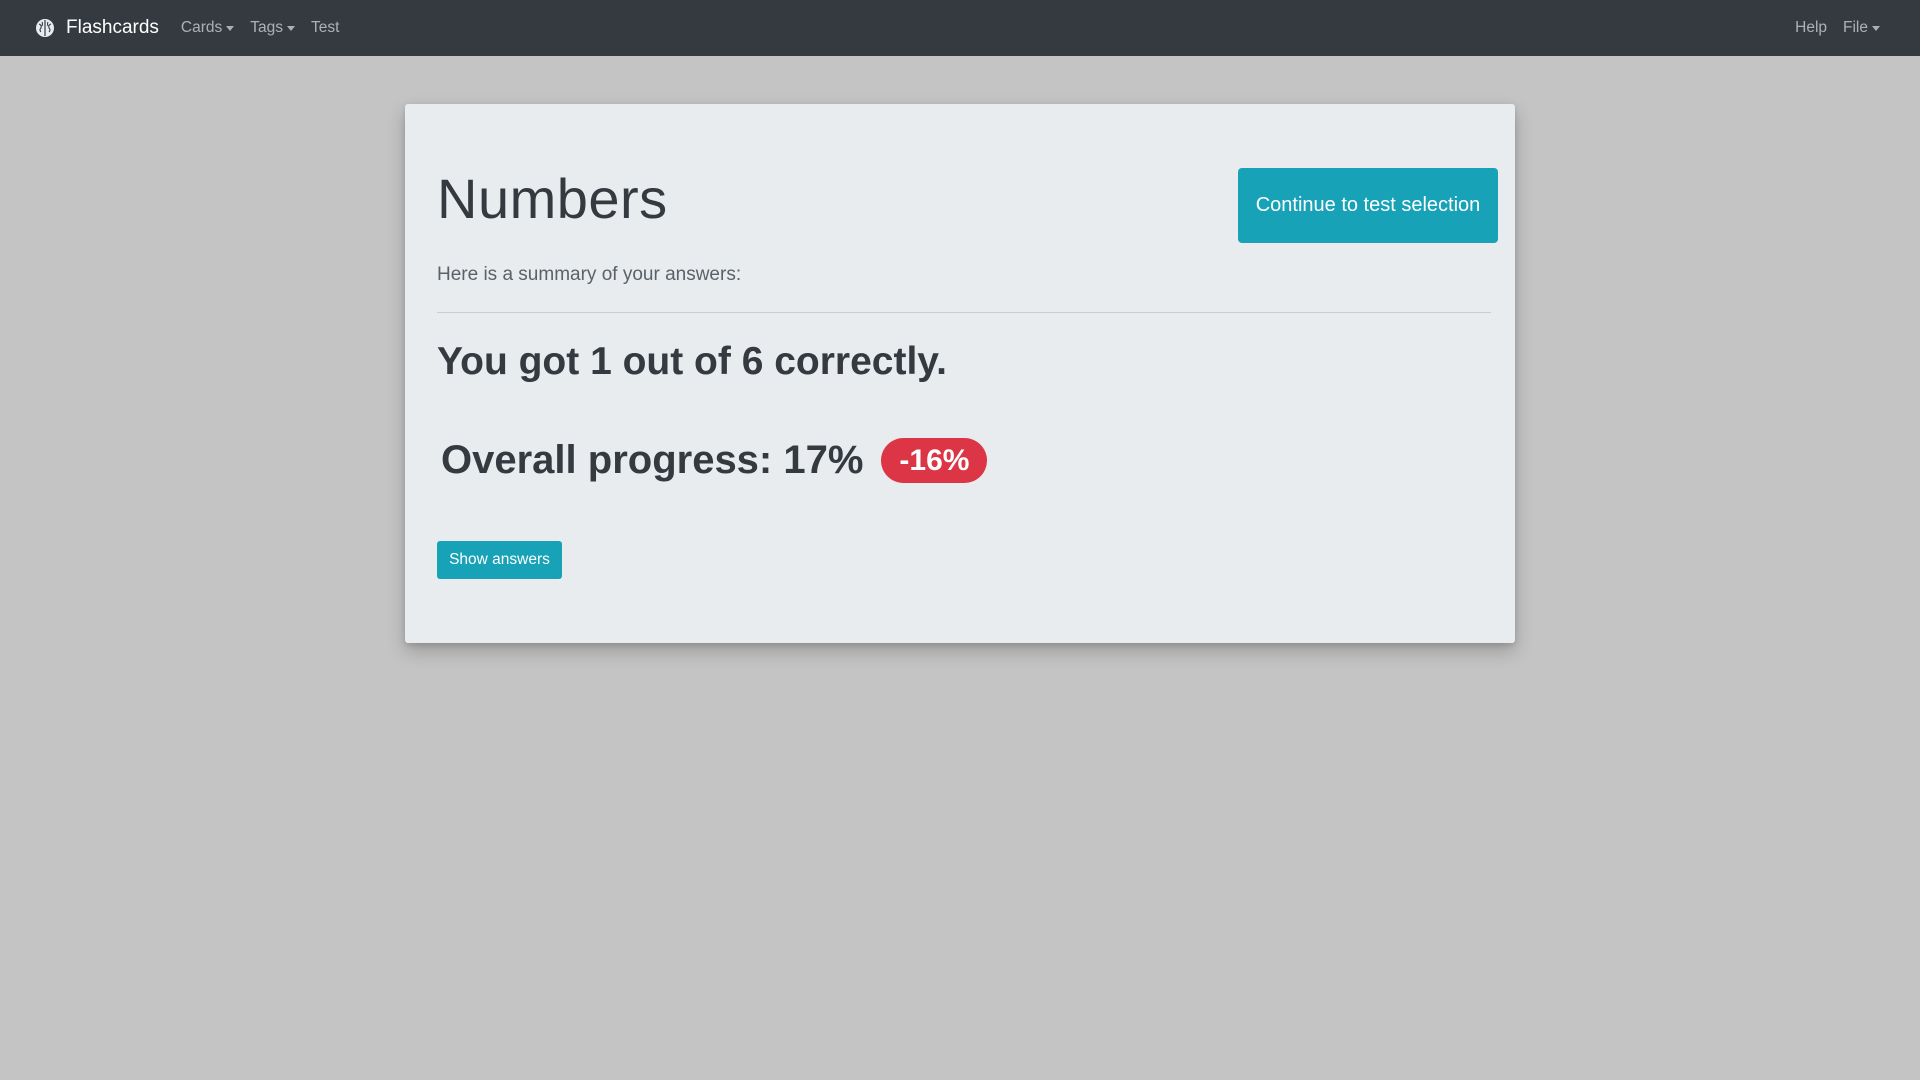  What do you see at coordinates (589, 274) in the screenshot?
I see `summary-intro-text: Here is a summary of your answers:` at bounding box center [589, 274].